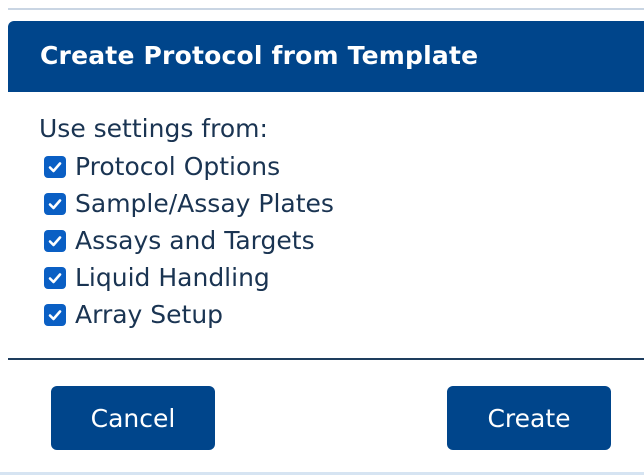 Image resolution: width=644 pixels, height=475 pixels. I want to click on protocol-options-checkbox, so click(55, 166).